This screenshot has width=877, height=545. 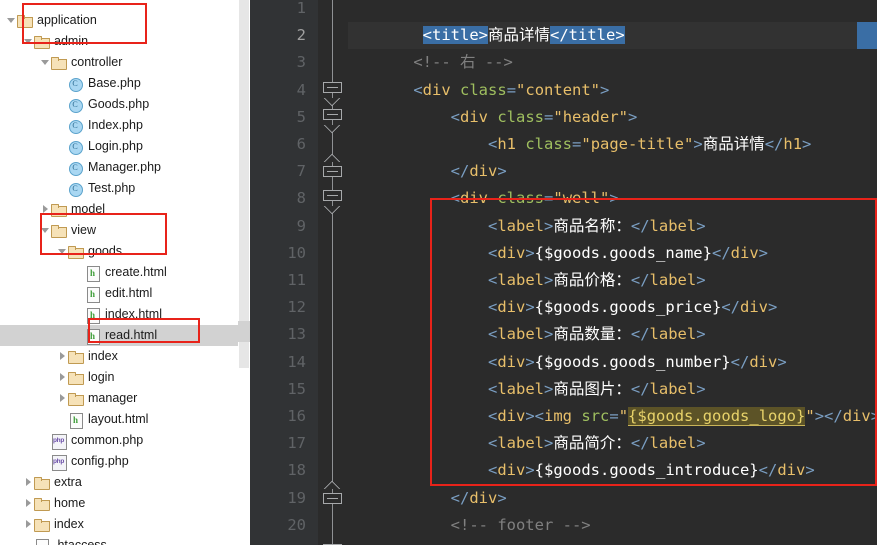 I want to click on line-number: 6, so click(x=301, y=144).